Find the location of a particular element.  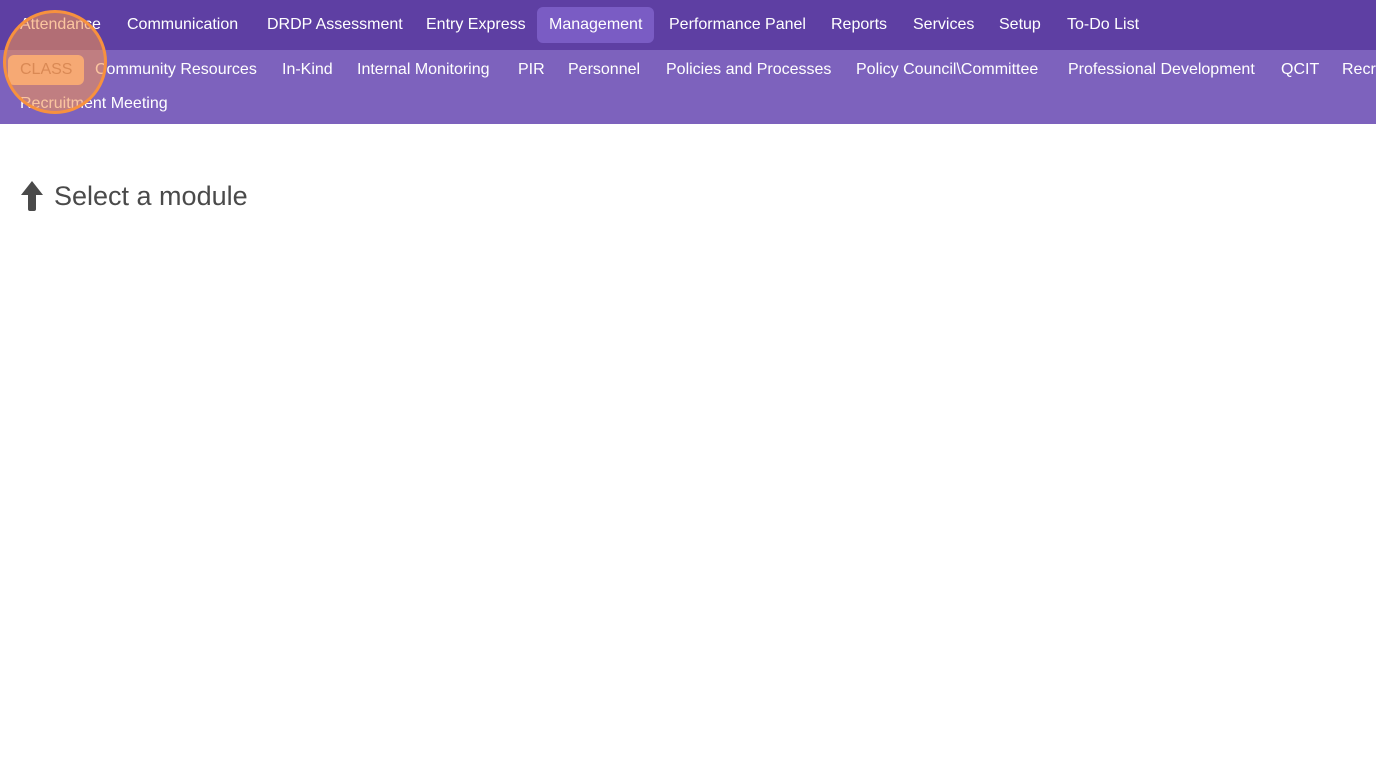

sub-nav-internal-monitoring: Internal Monitoring is located at coordinates (423, 70).